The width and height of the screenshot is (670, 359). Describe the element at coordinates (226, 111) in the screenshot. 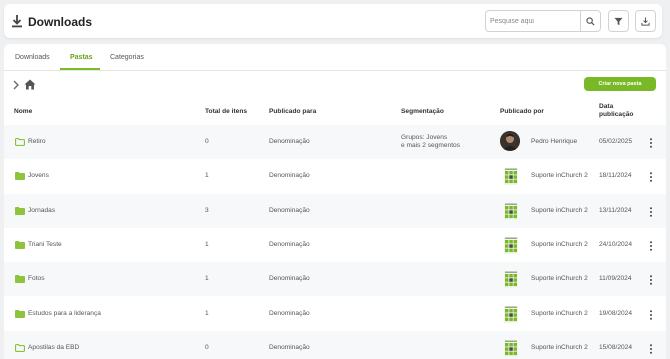

I see `column-header-total: Total de itens` at that location.